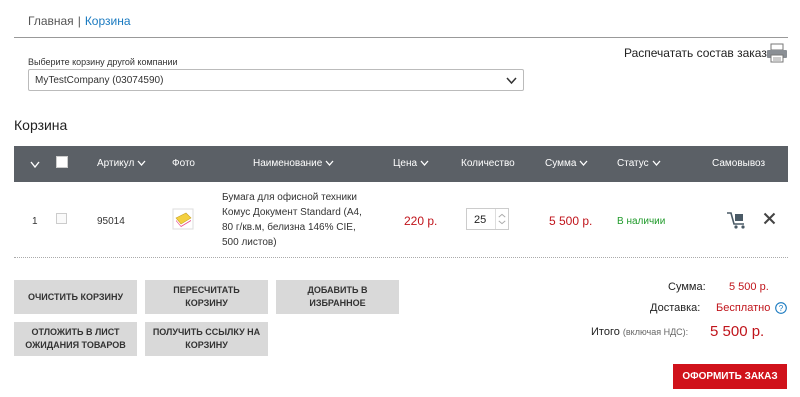 The width and height of the screenshot is (800, 397). I want to click on company-select: MyTestCompany (03074590), so click(276, 80).